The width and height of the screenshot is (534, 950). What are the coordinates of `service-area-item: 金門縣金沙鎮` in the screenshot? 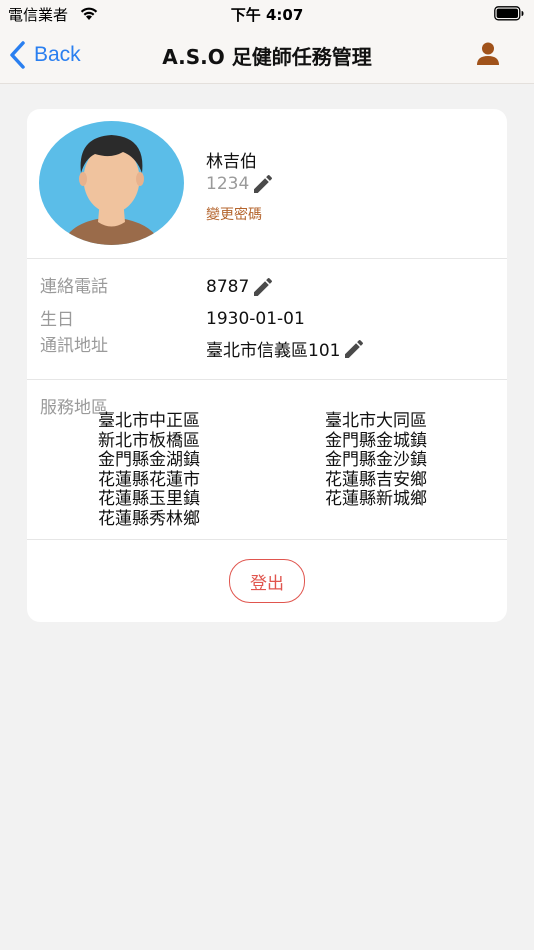 It's located at (376, 460).